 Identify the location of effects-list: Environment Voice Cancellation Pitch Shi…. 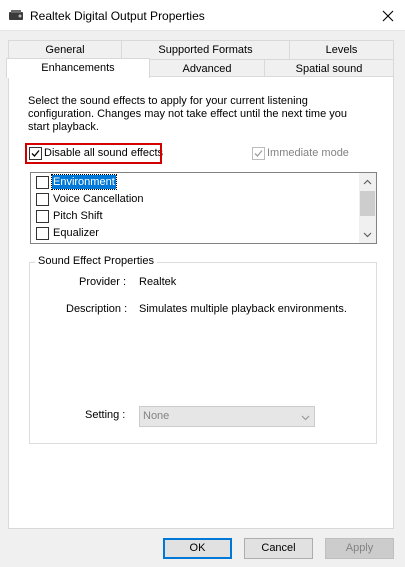
(203, 208).